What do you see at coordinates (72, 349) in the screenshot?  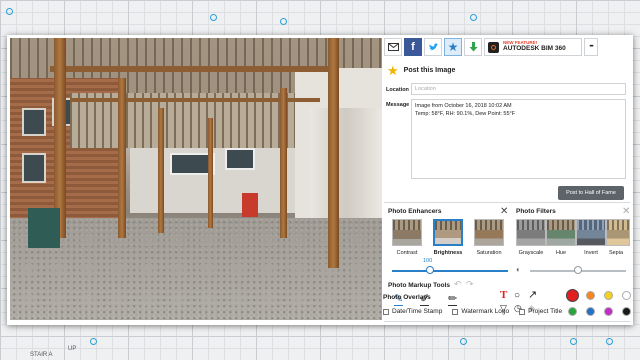 I see `up-label: UP` at bounding box center [72, 349].